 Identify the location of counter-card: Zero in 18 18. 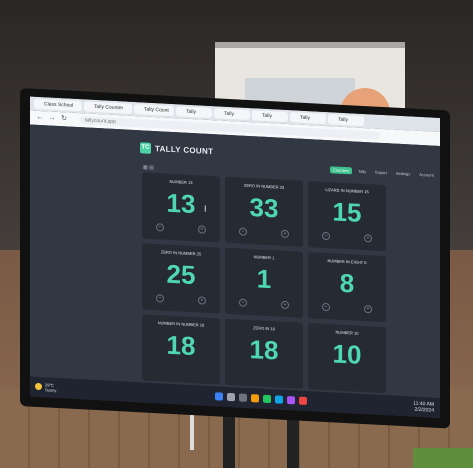
(264, 353).